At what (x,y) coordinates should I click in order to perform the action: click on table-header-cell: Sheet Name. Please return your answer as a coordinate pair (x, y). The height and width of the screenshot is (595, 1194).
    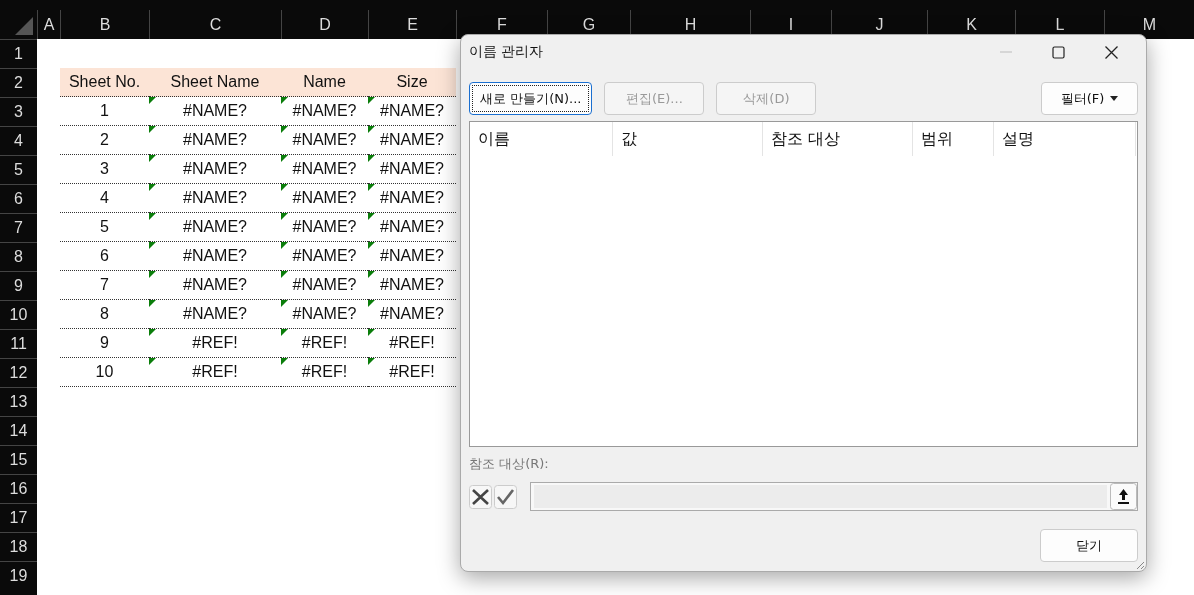
    Looking at the image, I should click on (215, 82).